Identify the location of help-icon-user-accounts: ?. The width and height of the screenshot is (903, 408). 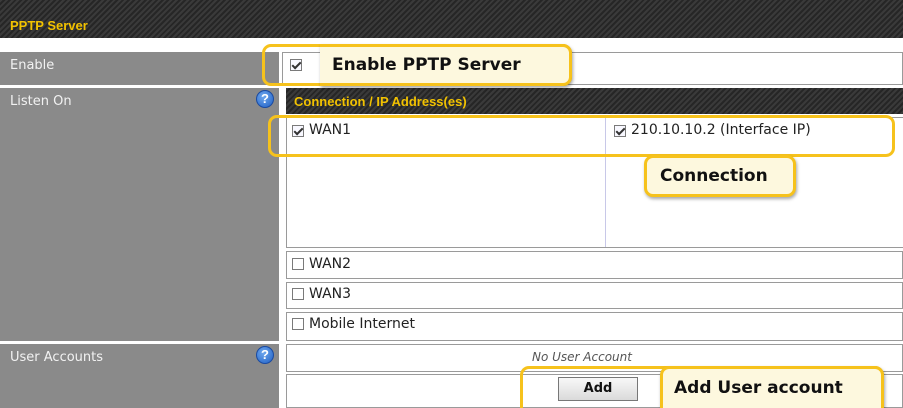
(265, 355).